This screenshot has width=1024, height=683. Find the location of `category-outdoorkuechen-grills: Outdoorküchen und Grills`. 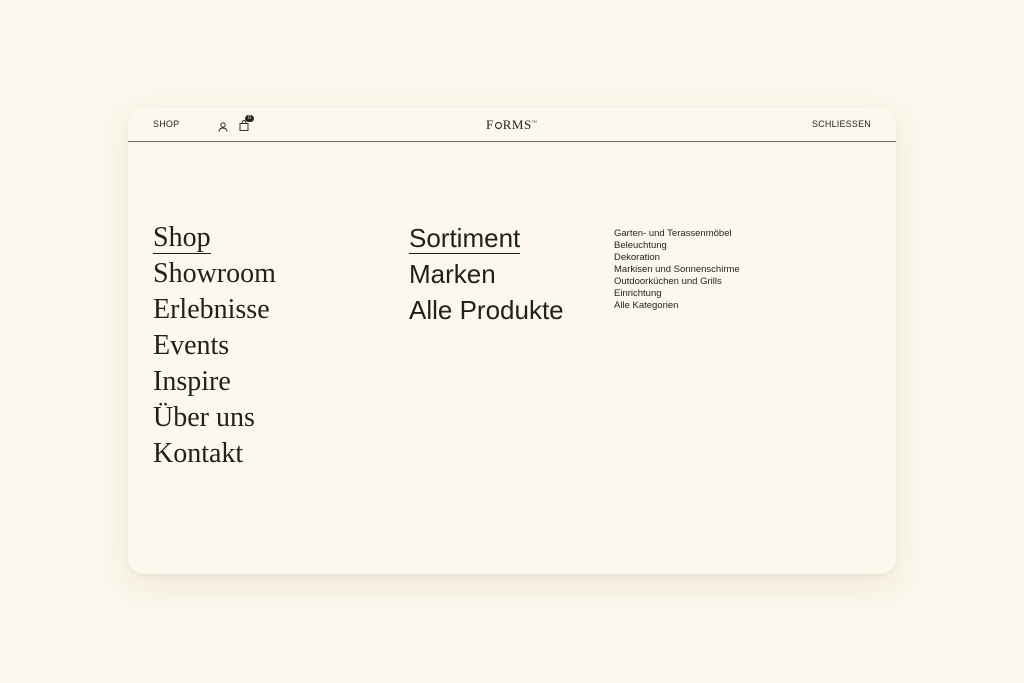

category-outdoorkuechen-grills: Outdoorküchen und Grills is located at coordinates (677, 282).